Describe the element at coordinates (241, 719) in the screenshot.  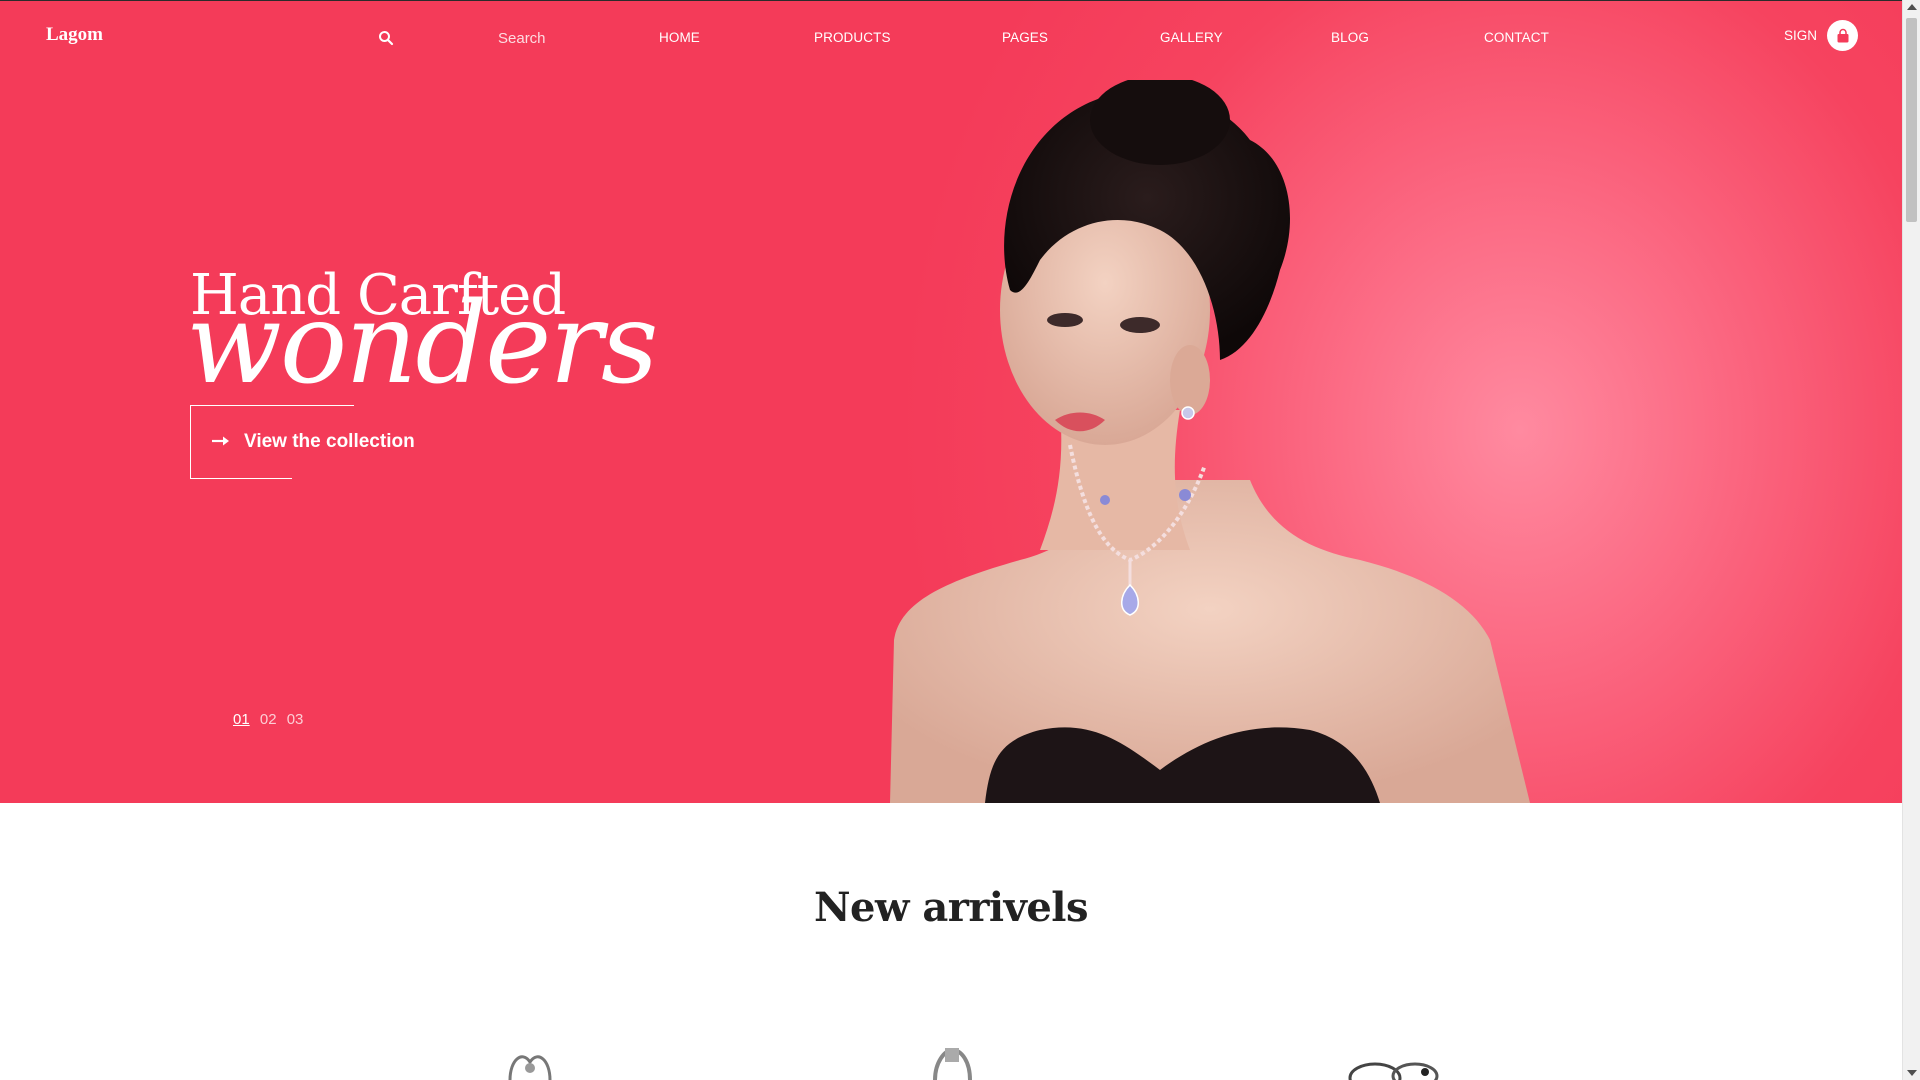
I see `slide-dot-1: 01` at that location.